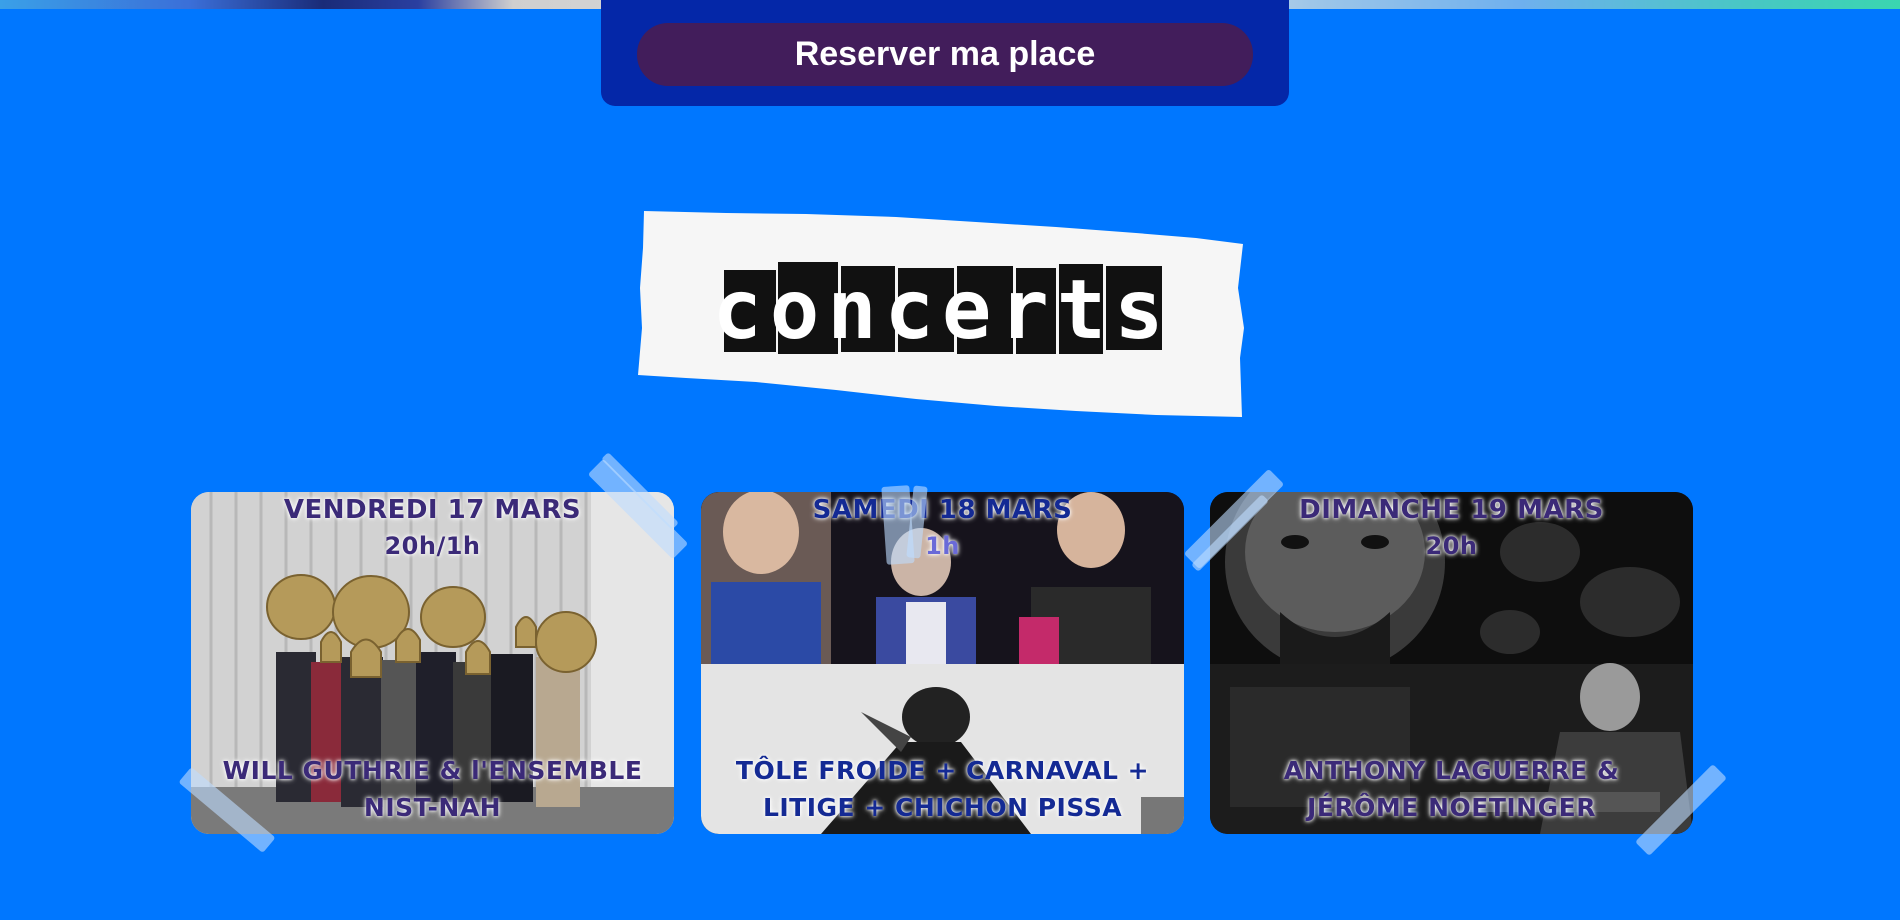  I want to click on concert-time: 20h/1h, so click(432, 546).